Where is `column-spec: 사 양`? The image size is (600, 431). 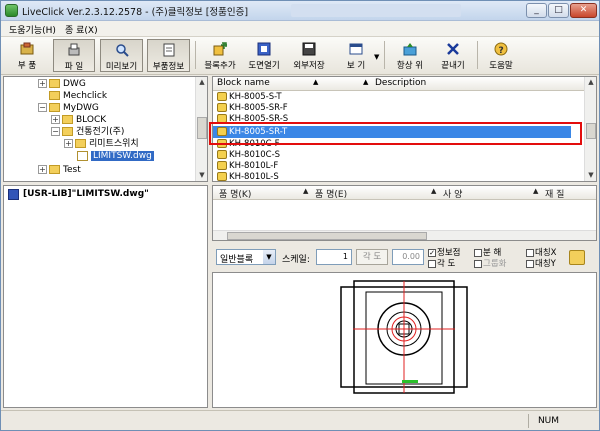 column-spec: 사 양 is located at coordinates (452, 193).